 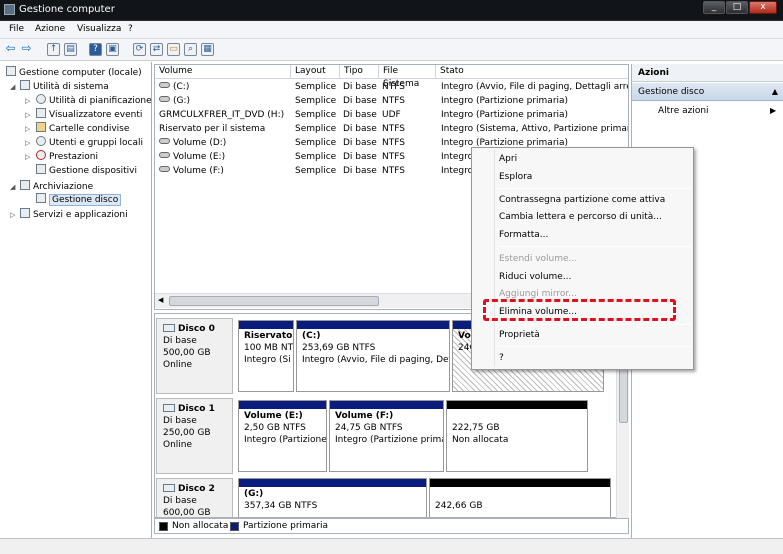 I want to click on menu-view: Visualizza, so click(x=99, y=29).